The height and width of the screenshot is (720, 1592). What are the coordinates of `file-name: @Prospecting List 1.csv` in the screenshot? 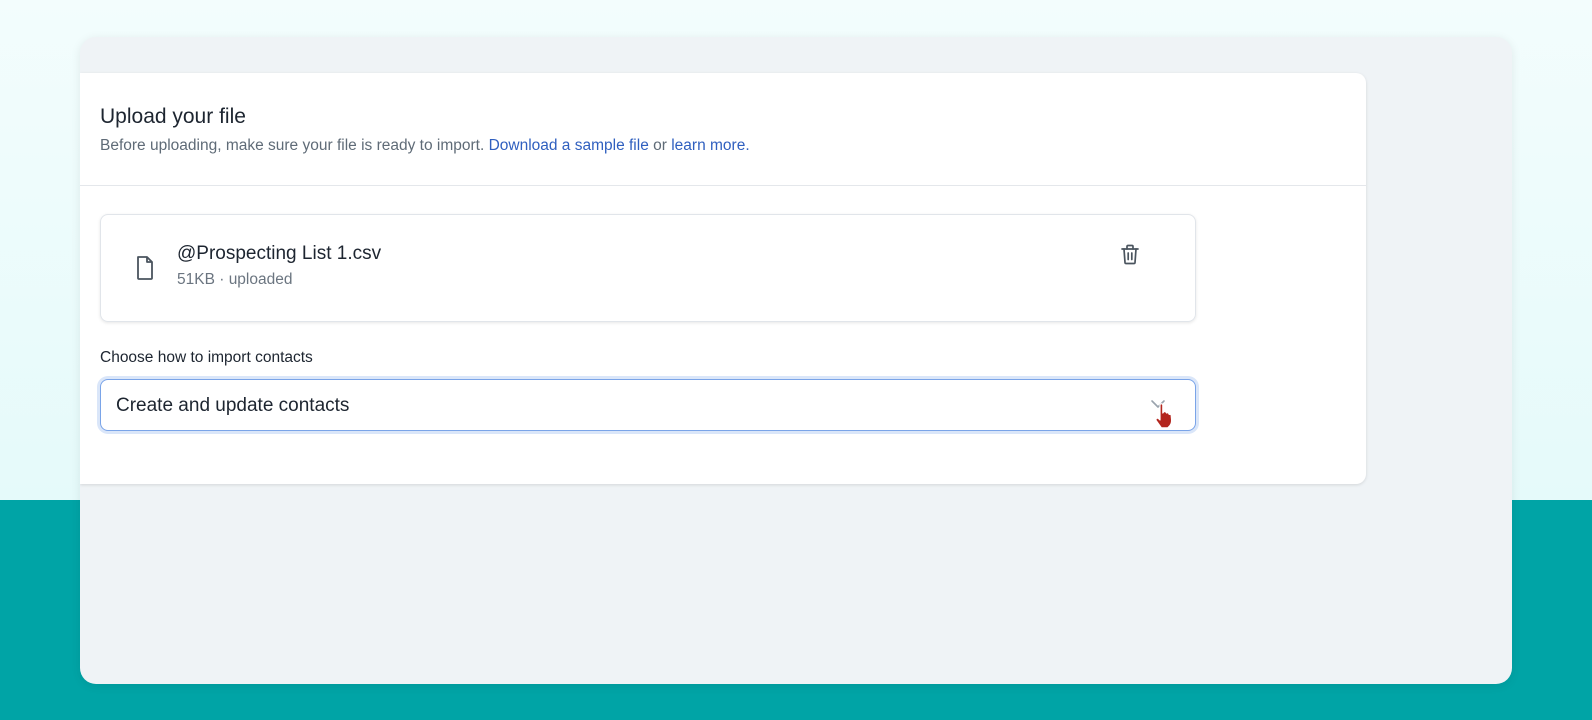 It's located at (279, 253).